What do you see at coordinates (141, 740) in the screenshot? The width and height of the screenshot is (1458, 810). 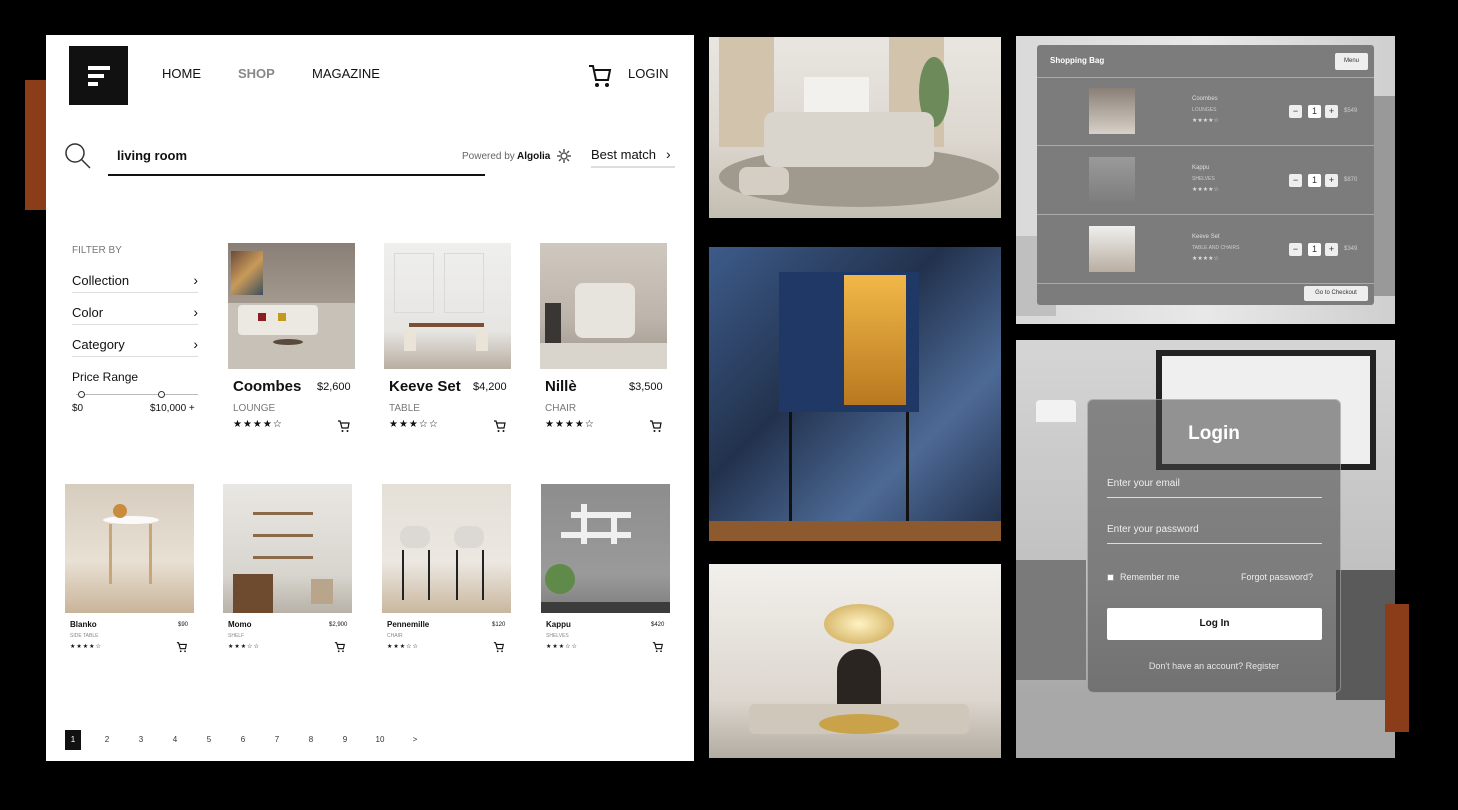 I see `page-3: 3` at bounding box center [141, 740].